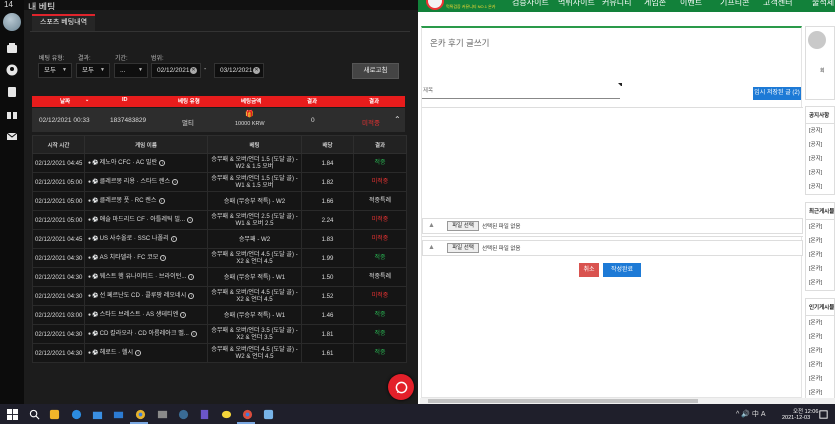 The image size is (835, 424). I want to click on app-icon-blue, so click(268, 414).